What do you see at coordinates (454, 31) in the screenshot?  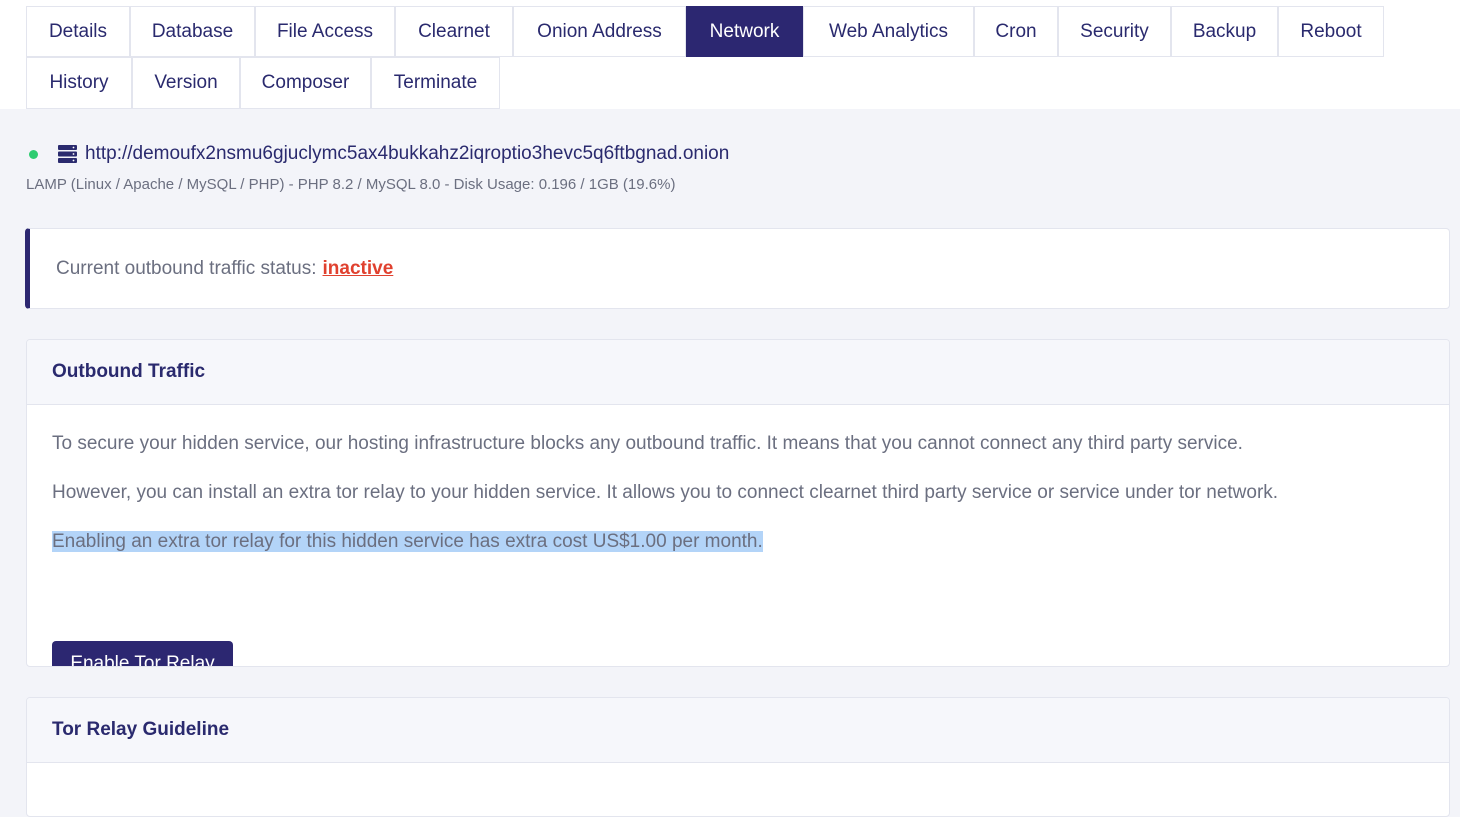 I see `tab-clearnet: Clearnet` at bounding box center [454, 31].